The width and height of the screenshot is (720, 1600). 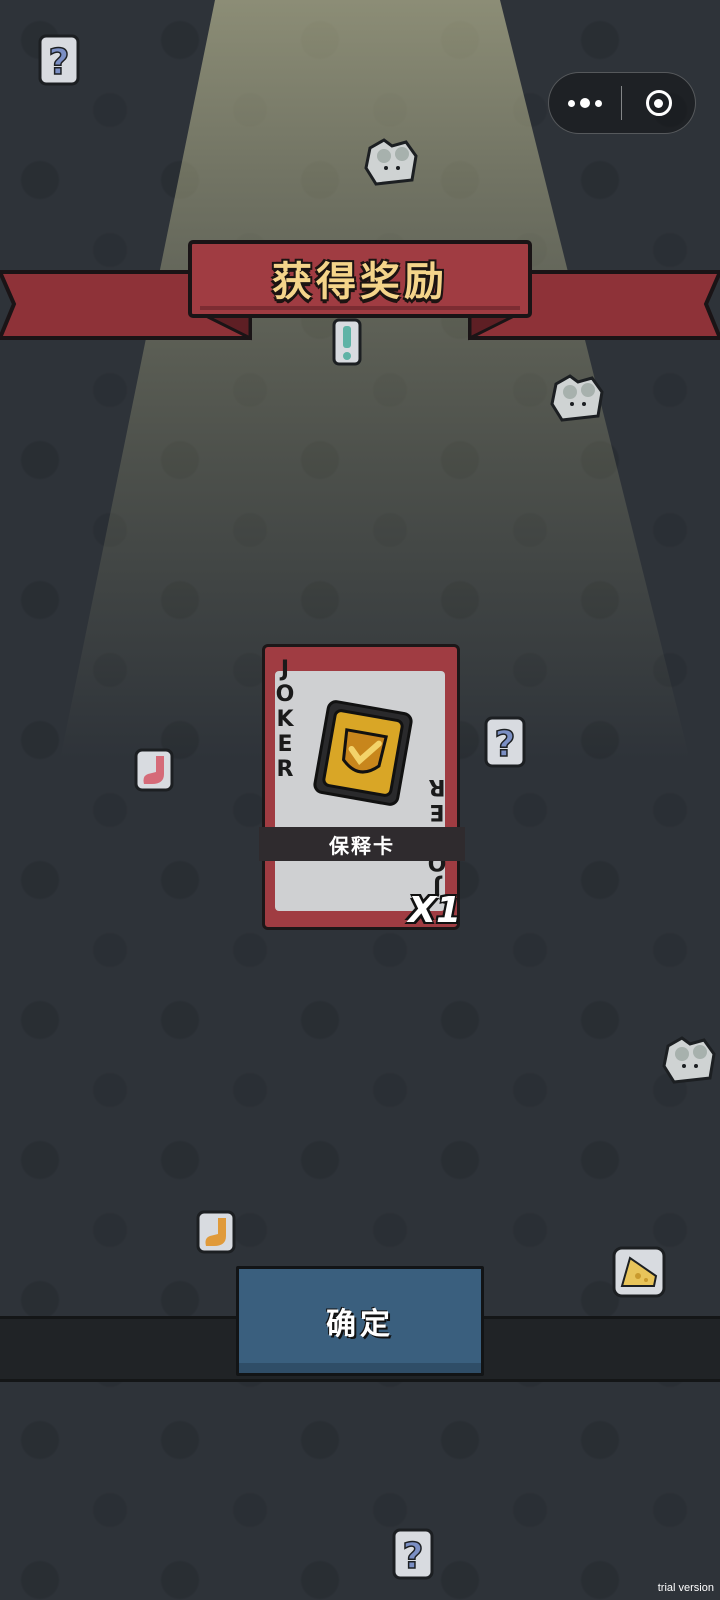 I want to click on card-name: 保释卡, so click(x=362, y=844).